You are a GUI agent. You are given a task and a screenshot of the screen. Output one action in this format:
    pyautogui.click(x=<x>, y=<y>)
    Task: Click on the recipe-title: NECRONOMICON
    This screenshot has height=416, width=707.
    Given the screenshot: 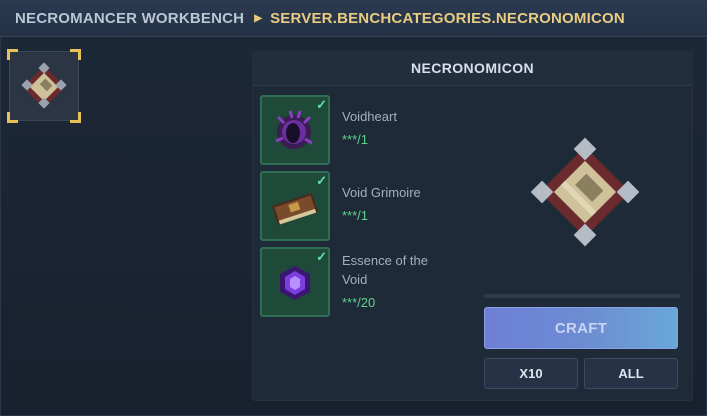 What is the action you would take?
    pyautogui.click(x=472, y=68)
    